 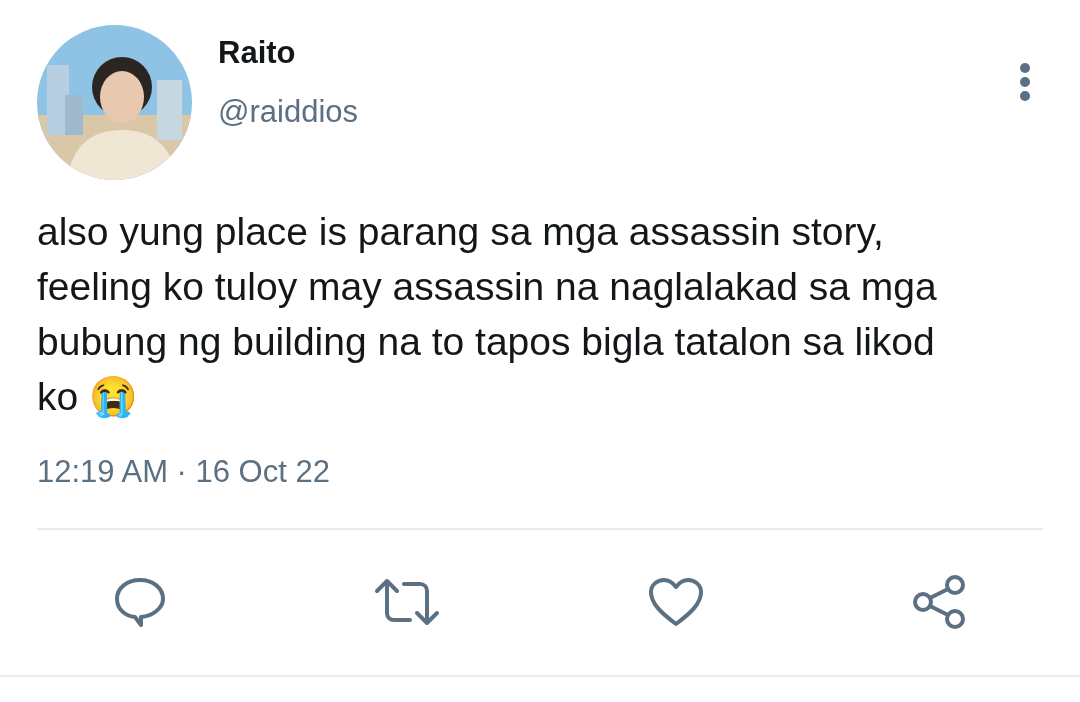 What do you see at coordinates (605, 53) in the screenshot?
I see `author-name: Raito` at bounding box center [605, 53].